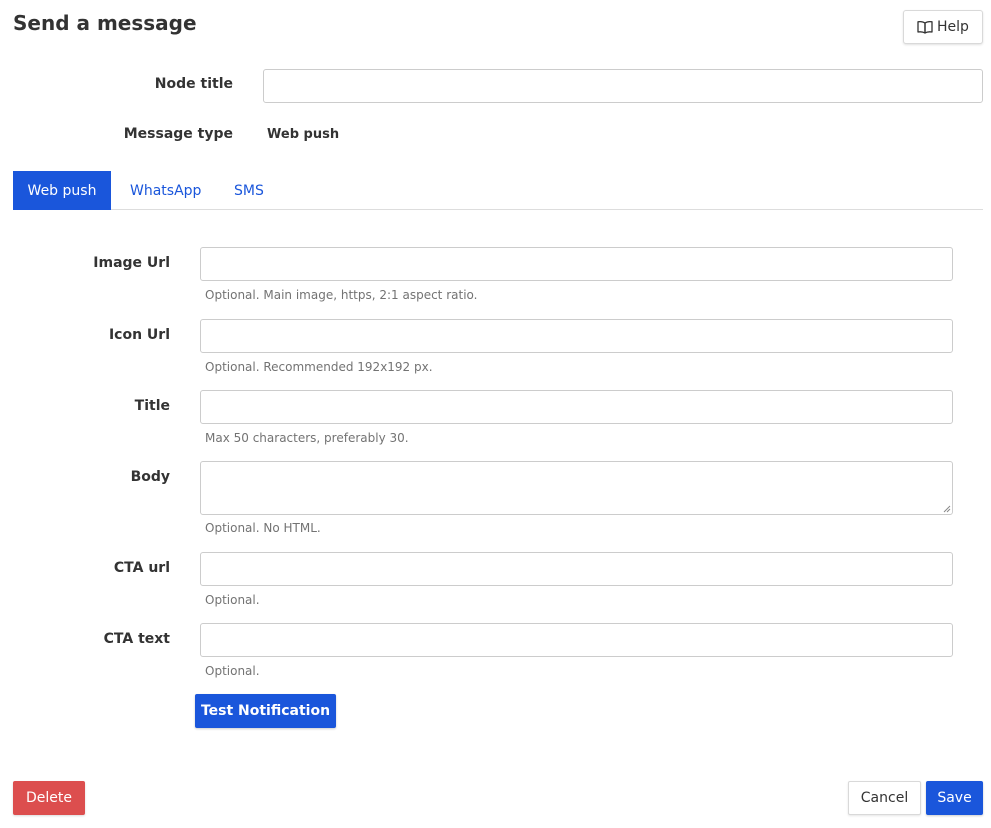 The width and height of the screenshot is (991, 828). Describe the element at coordinates (319, 367) in the screenshot. I see `icon-url-help: Optional. Recommended 192x192 px.` at that location.